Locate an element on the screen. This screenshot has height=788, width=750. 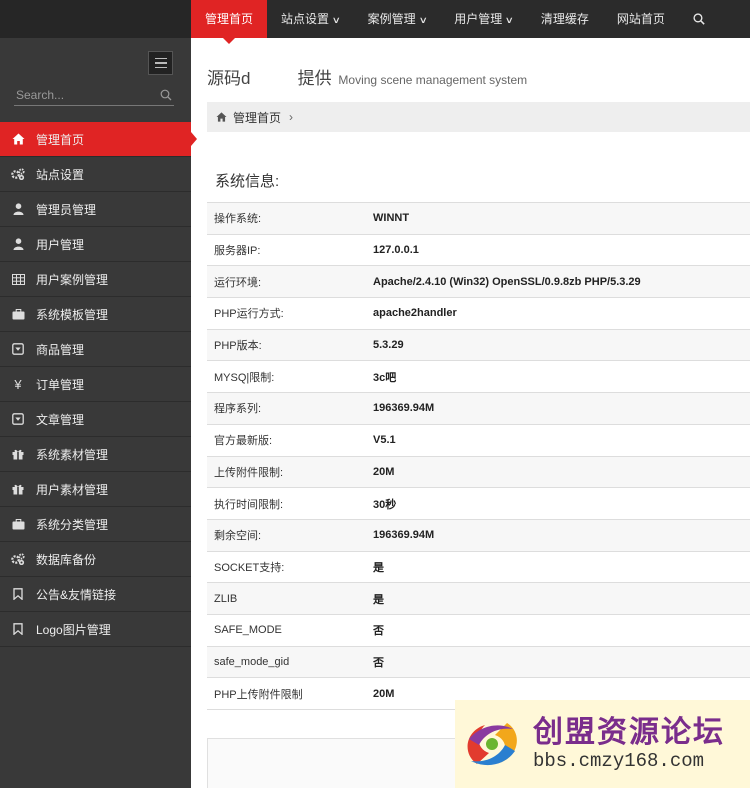
row-value: 30秒 is located at coordinates (385, 504).